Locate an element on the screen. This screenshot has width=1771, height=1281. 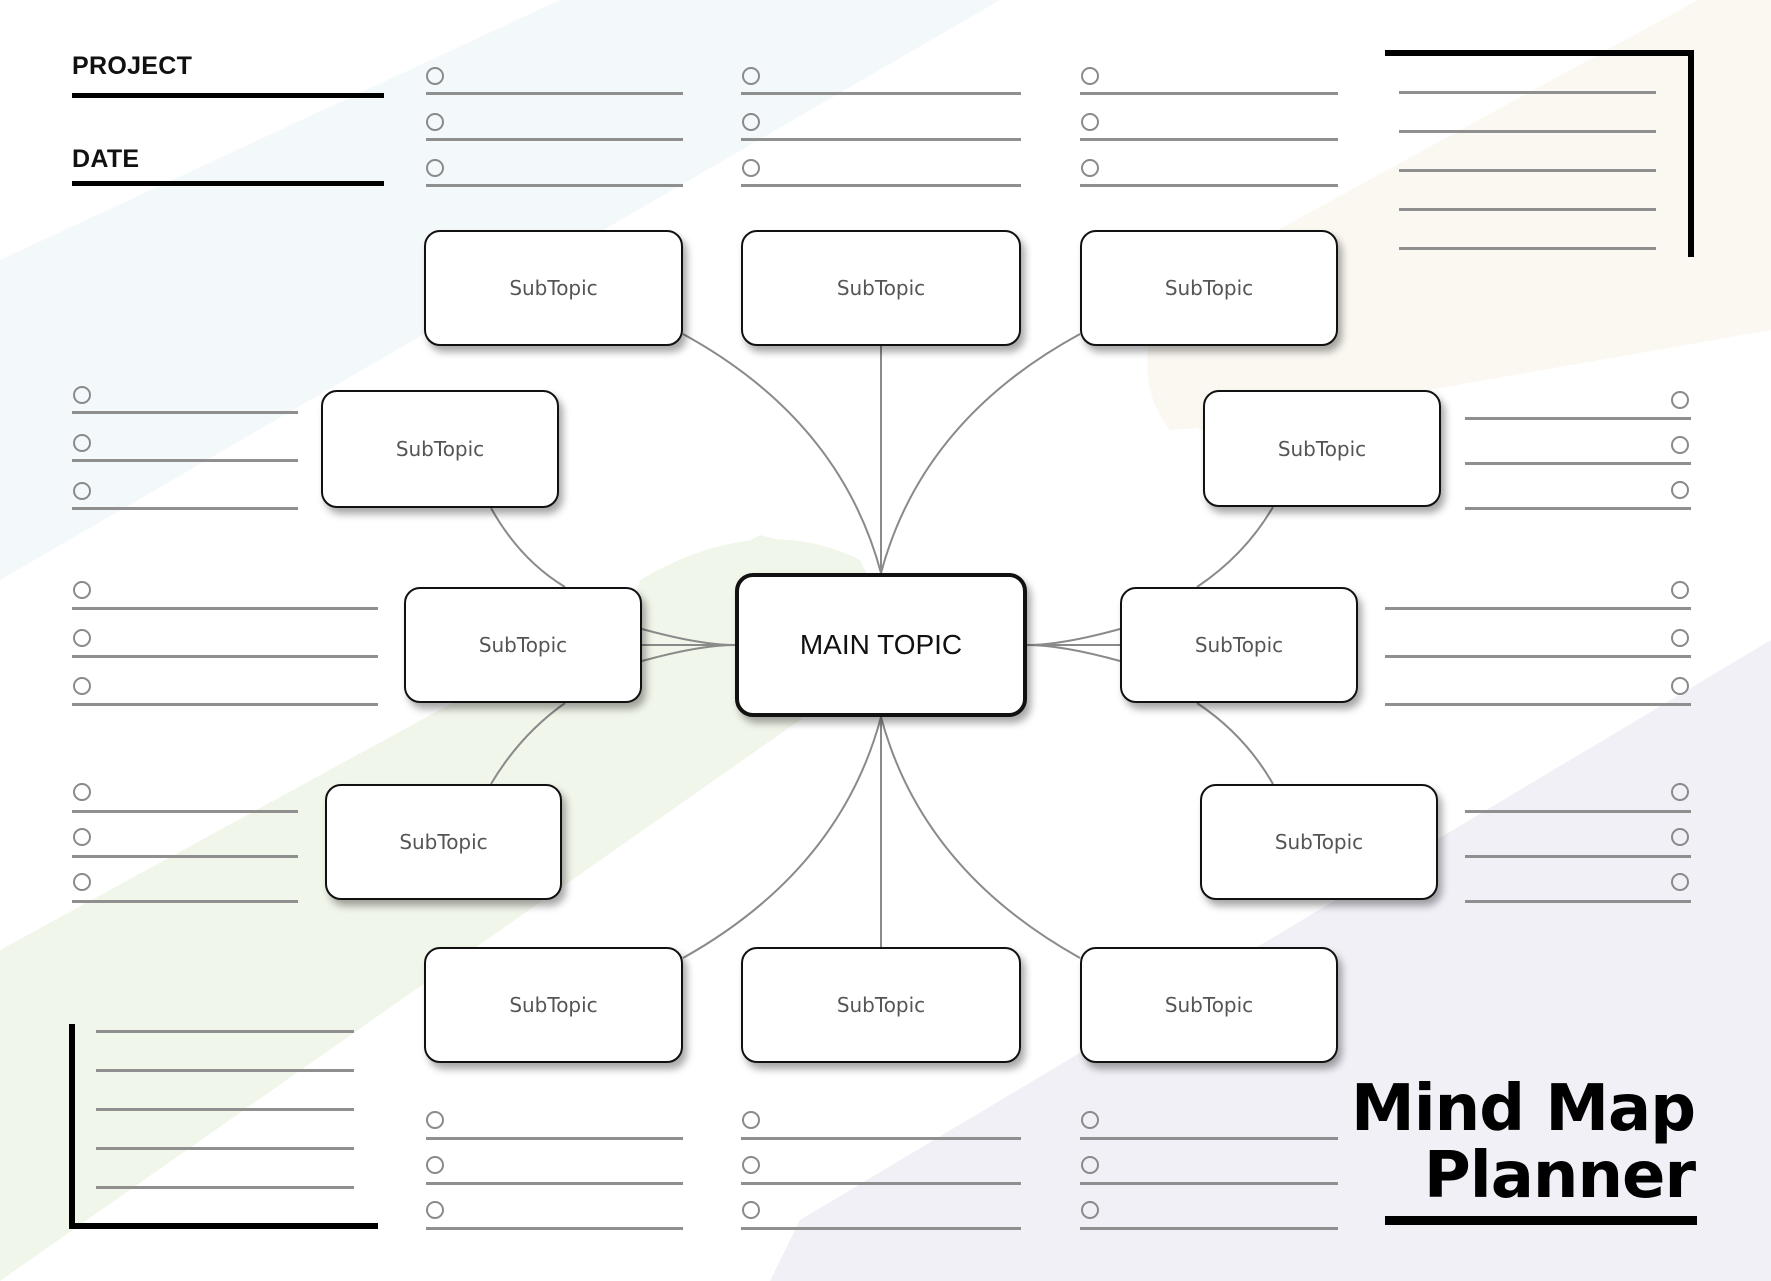
date-field is located at coordinates (228, 183).